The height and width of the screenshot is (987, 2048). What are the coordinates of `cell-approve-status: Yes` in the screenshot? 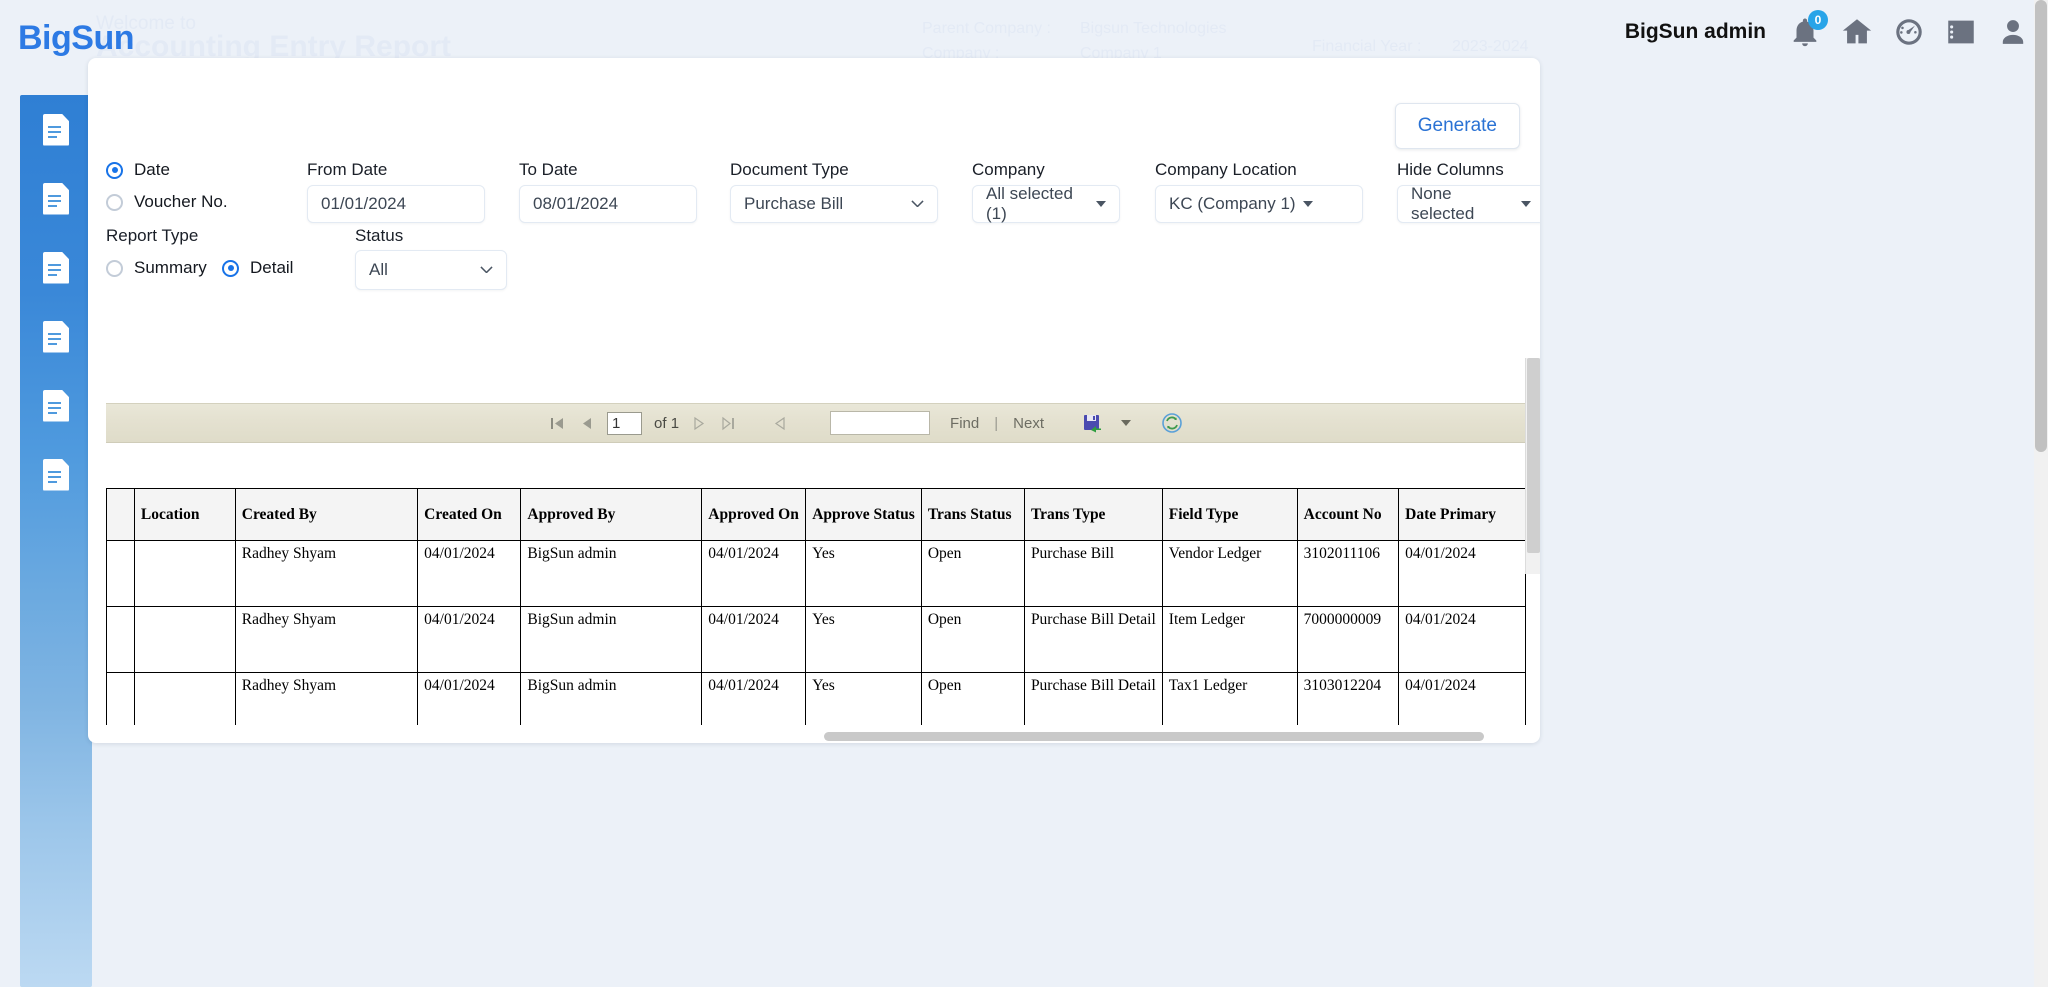 It's located at (863, 639).